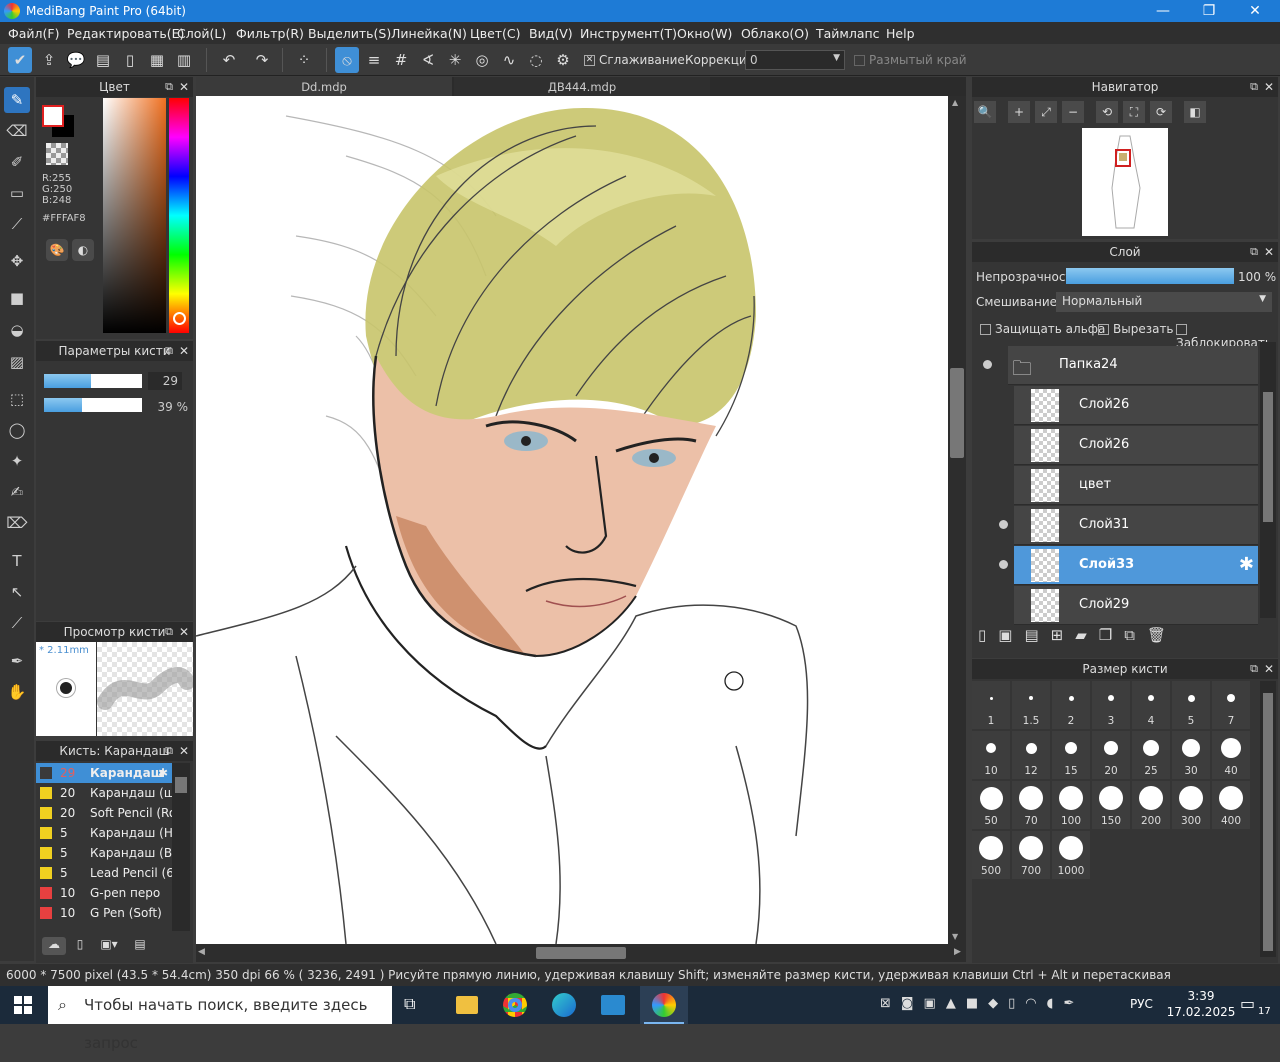  I want to click on grid-snap-icon: #, so click(401, 60).